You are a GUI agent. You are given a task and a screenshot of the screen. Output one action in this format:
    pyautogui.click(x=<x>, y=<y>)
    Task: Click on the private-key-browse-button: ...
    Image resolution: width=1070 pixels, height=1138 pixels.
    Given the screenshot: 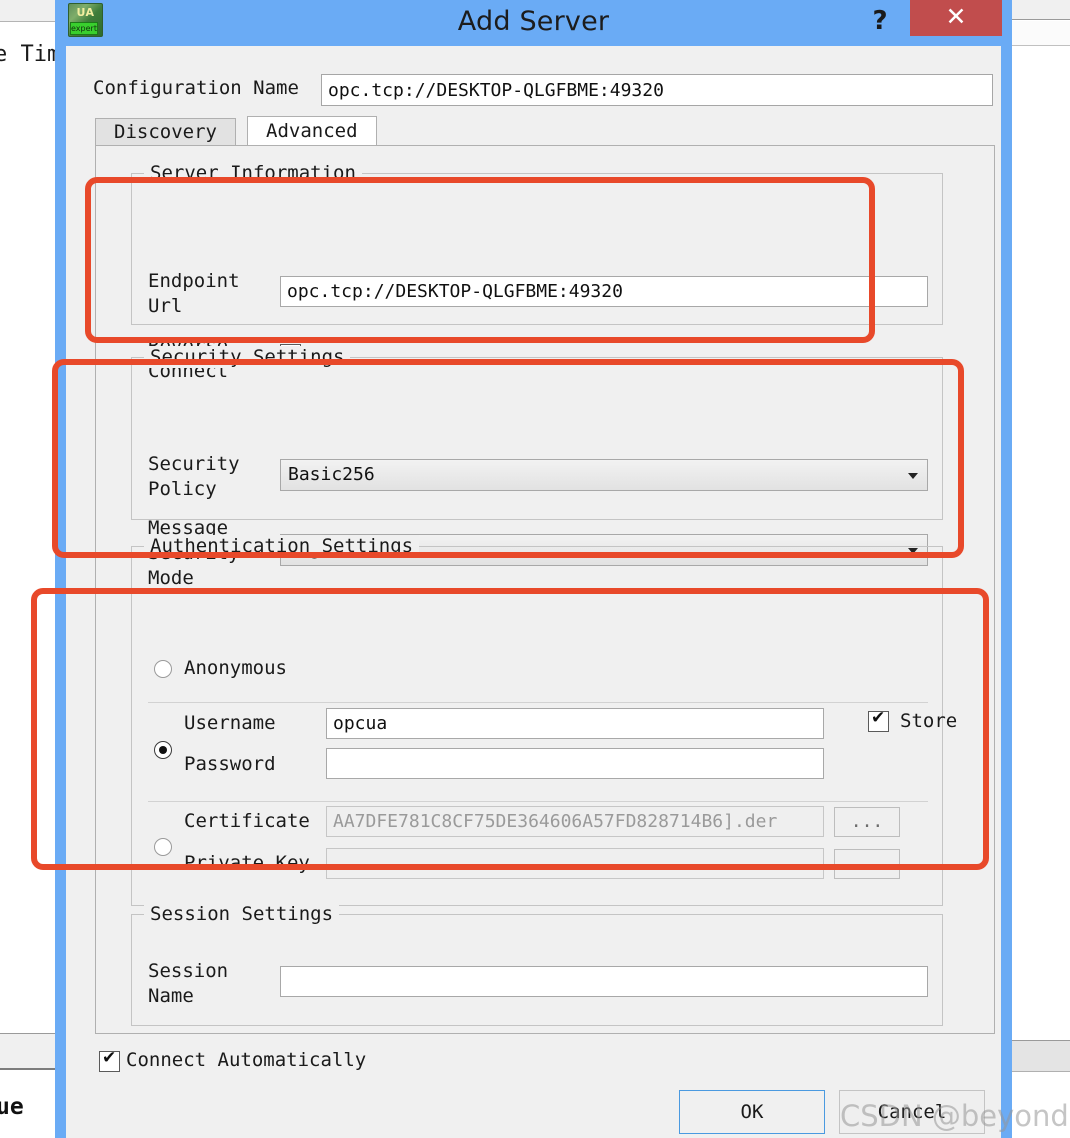 What is the action you would take?
    pyautogui.click(x=867, y=864)
    